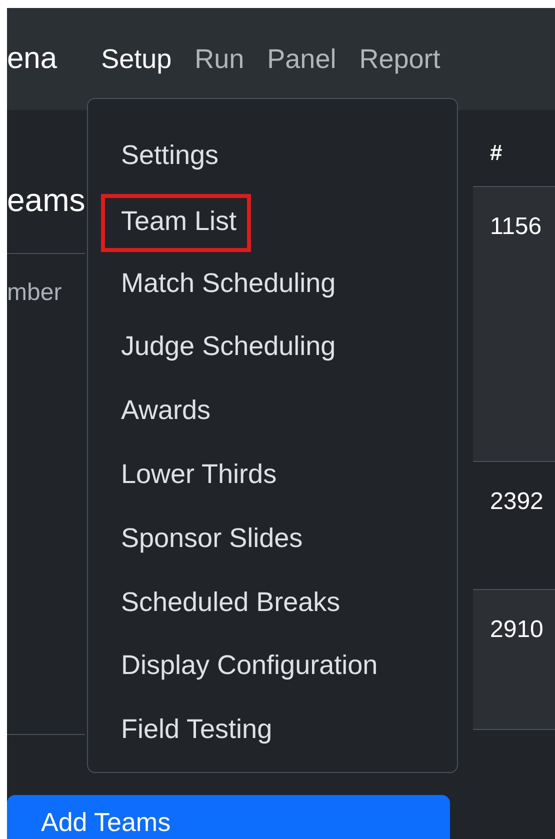 The height and width of the screenshot is (839, 555). I want to click on nav-link: Setup, so click(136, 59).